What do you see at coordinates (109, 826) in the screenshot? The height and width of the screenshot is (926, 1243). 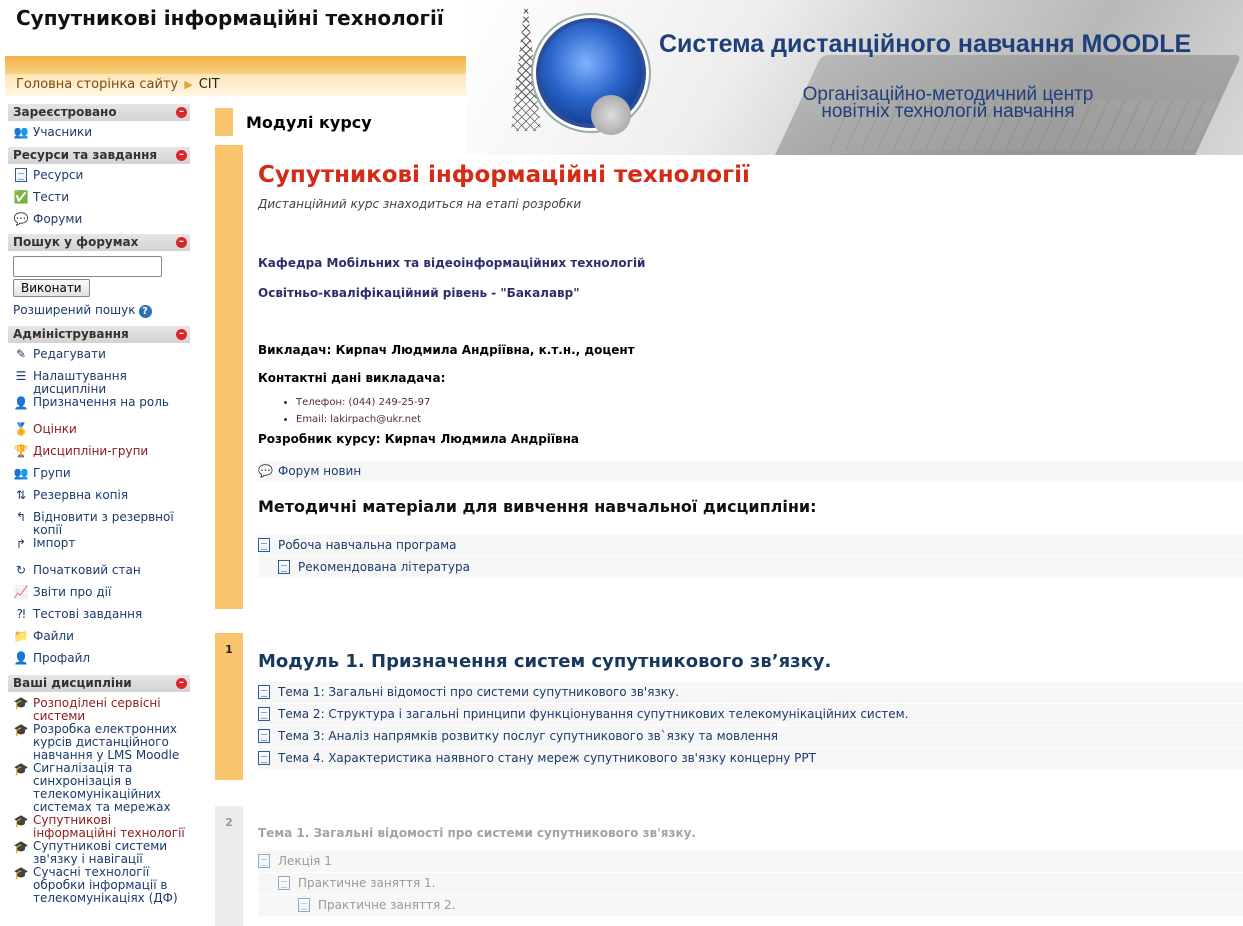 I see `sidebar-item-label: Супутникові інформаційні технології` at bounding box center [109, 826].